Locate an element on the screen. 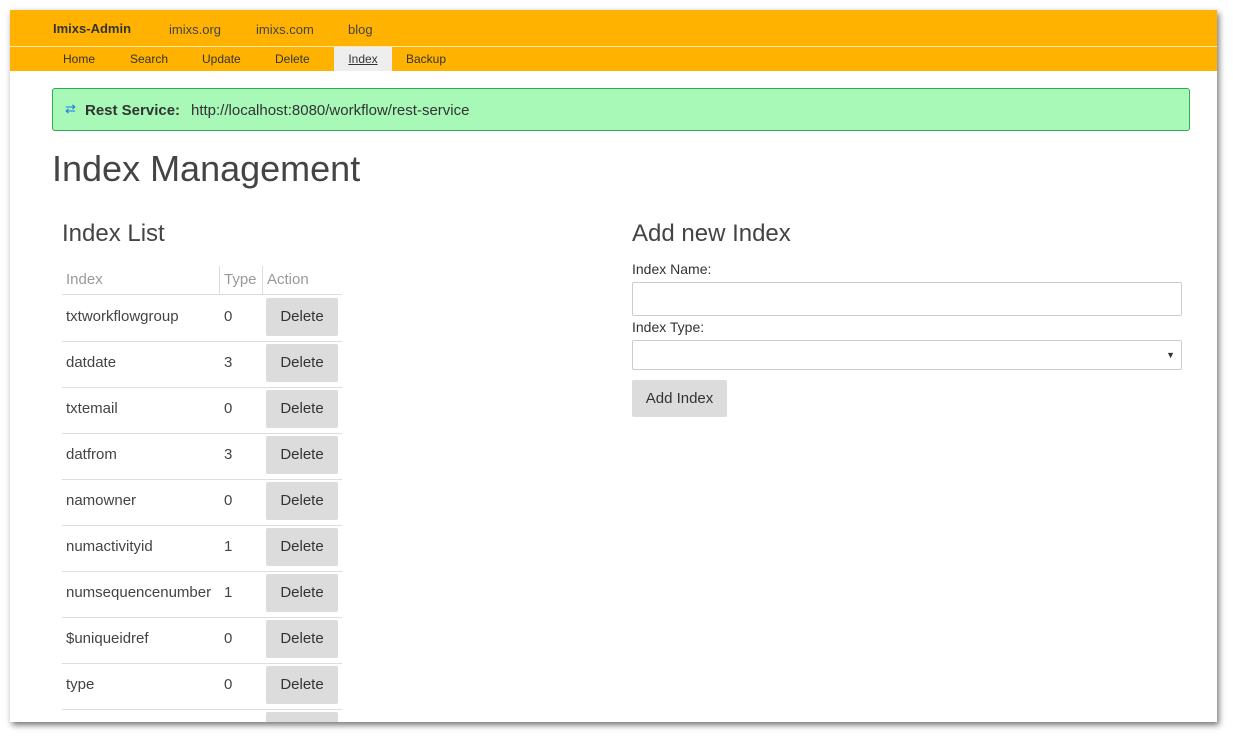 This screenshot has width=1233, height=738. index-list-title: Index List is located at coordinates (113, 233).